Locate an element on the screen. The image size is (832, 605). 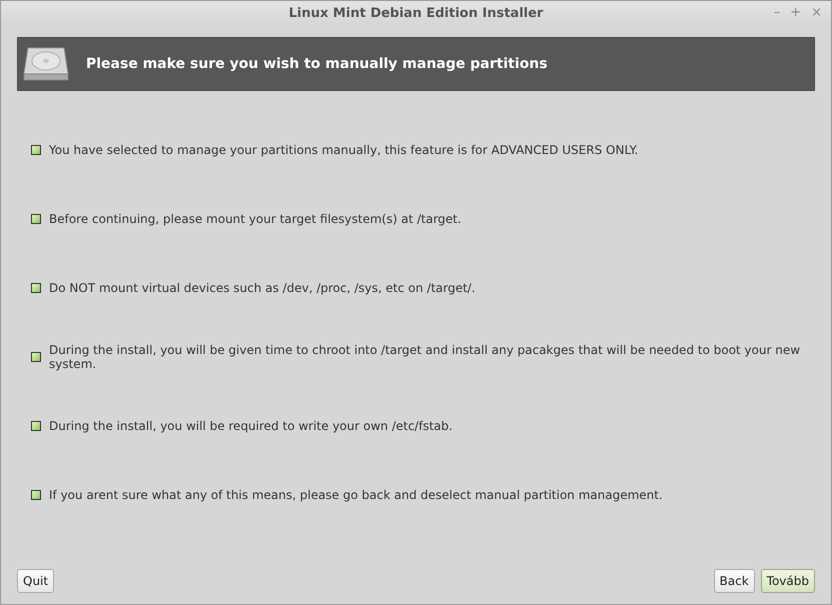
hard-disk-icon is located at coordinates (46, 64).